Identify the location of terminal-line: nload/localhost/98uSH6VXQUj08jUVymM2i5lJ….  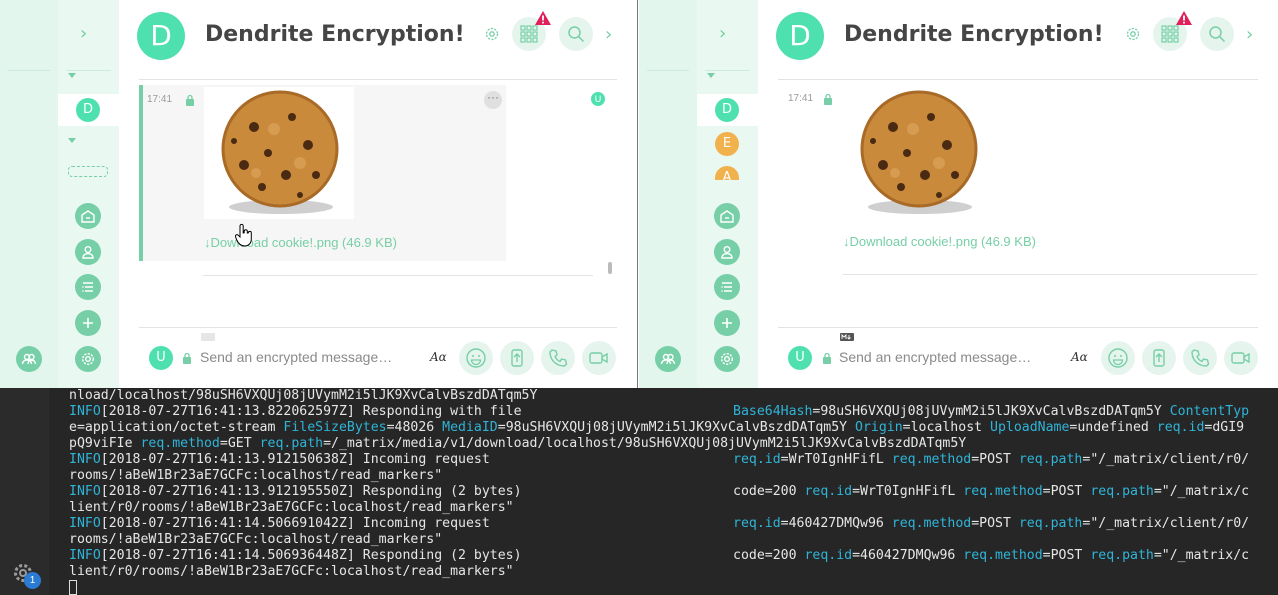
(303, 395).